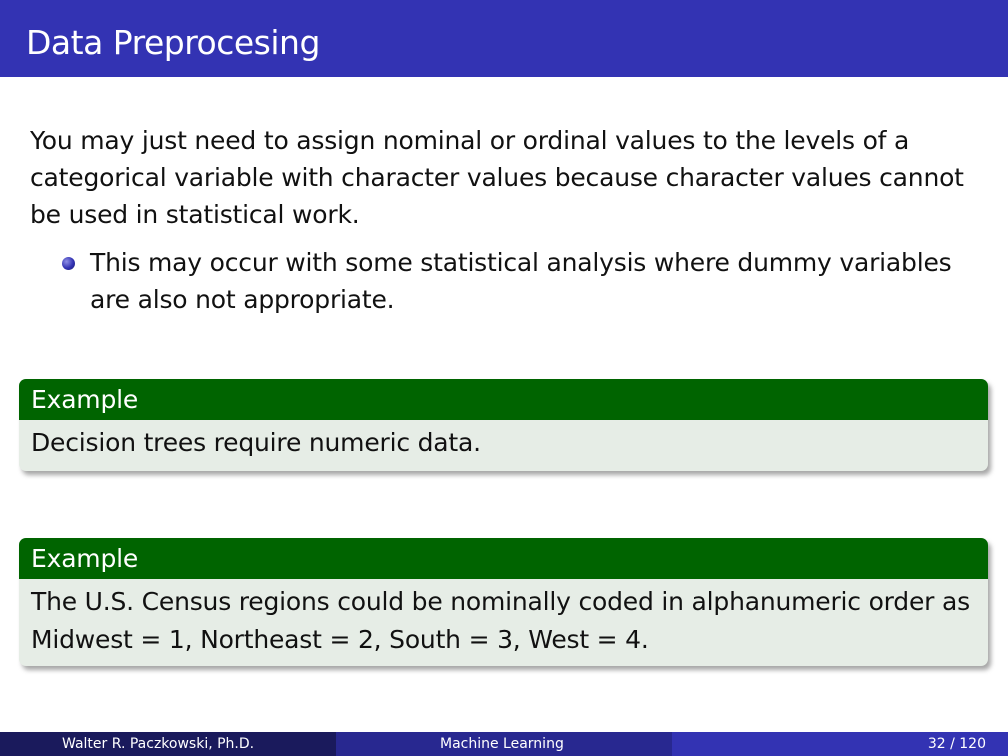  What do you see at coordinates (68, 263) in the screenshot?
I see `ball-bullet-icon` at bounding box center [68, 263].